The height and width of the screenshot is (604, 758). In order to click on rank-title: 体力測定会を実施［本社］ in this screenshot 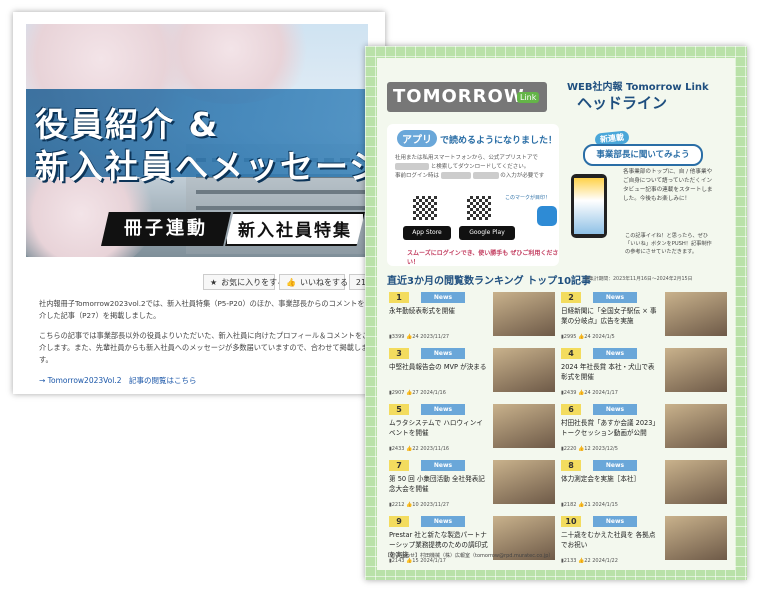, I will do `click(601, 479)`.